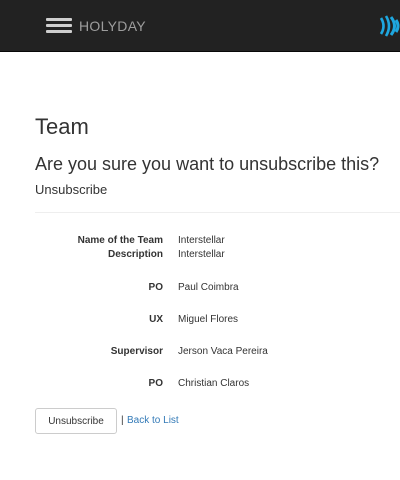 The width and height of the screenshot is (400, 480). Describe the element at coordinates (62, 126) in the screenshot. I see `page-title: Team` at that location.